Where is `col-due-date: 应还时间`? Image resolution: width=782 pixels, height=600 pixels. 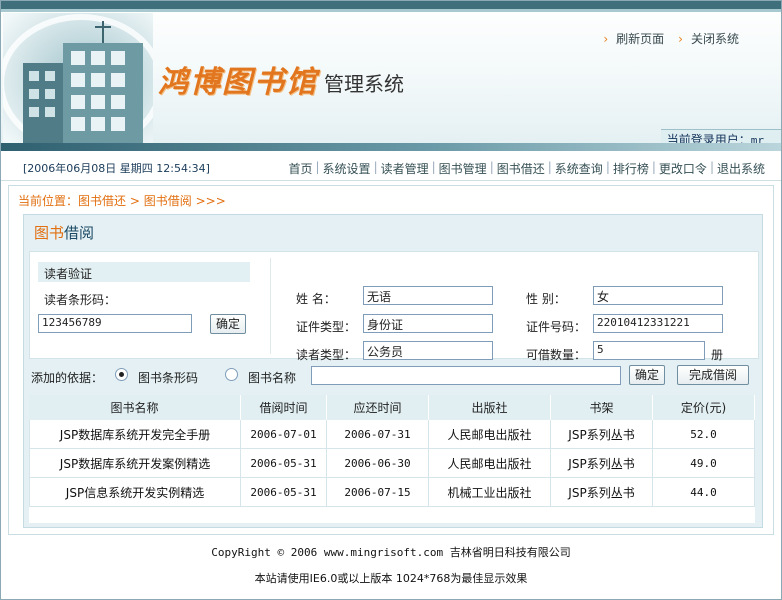
col-due-date: 应还时间 is located at coordinates (378, 407).